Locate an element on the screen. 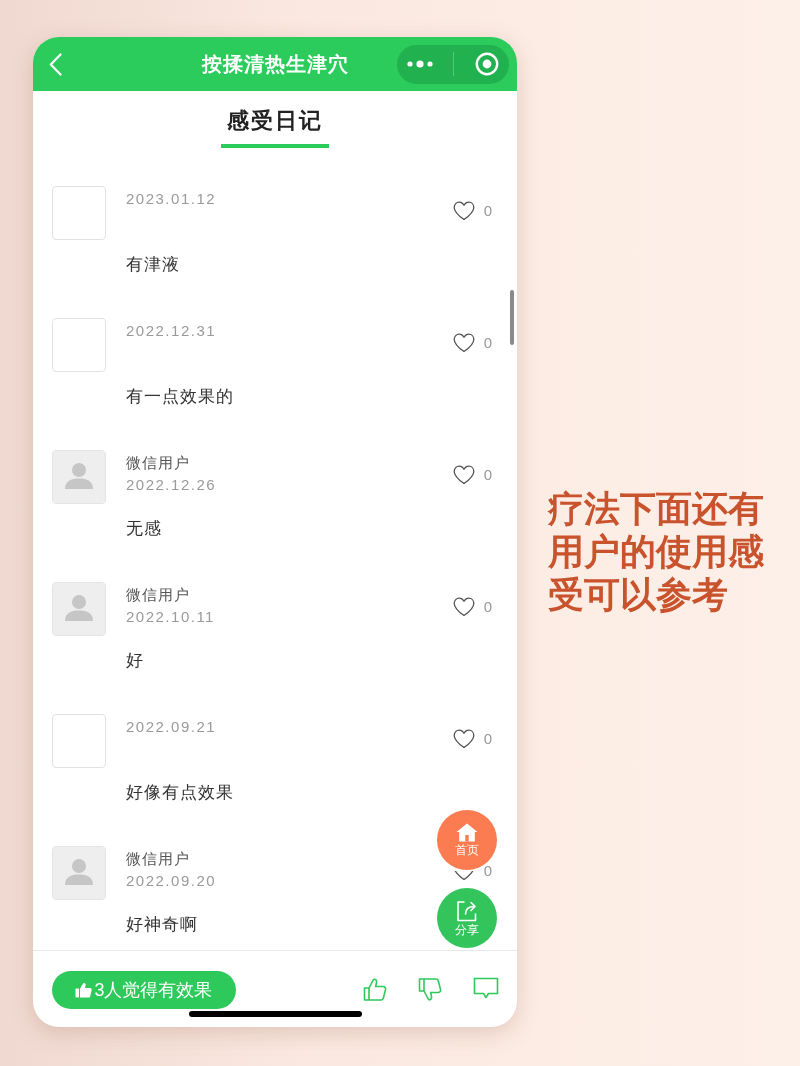  entry-text: 无感 is located at coordinates (144, 529).